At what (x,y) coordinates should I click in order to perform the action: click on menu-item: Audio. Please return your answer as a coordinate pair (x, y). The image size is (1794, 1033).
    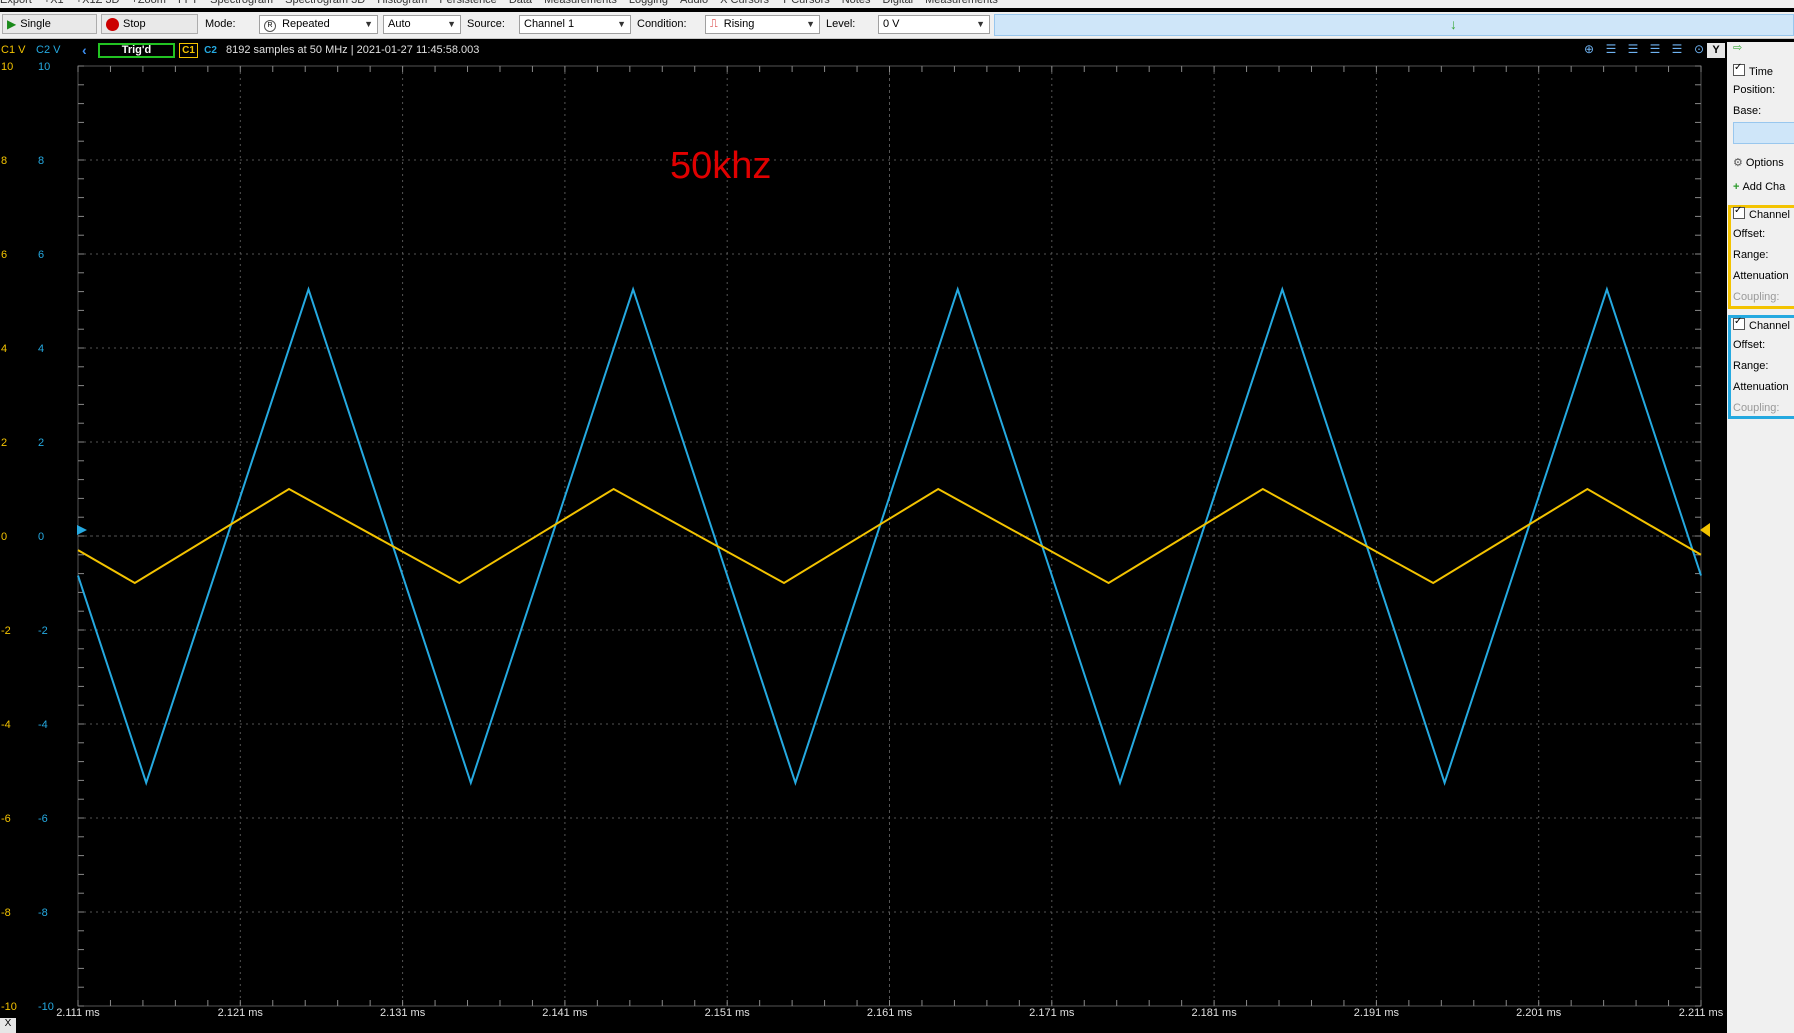
    Looking at the image, I should click on (694, 3).